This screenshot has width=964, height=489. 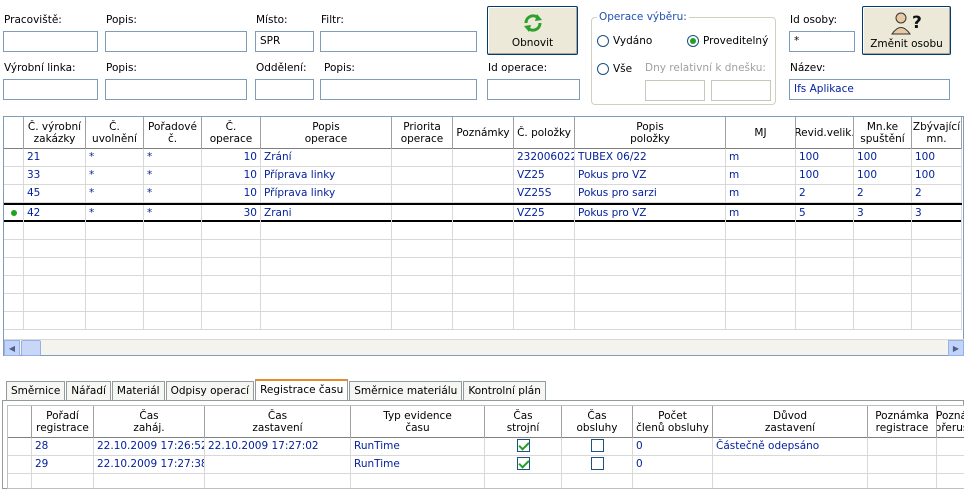 I want to click on table-cell: 30, so click(x=231, y=214).